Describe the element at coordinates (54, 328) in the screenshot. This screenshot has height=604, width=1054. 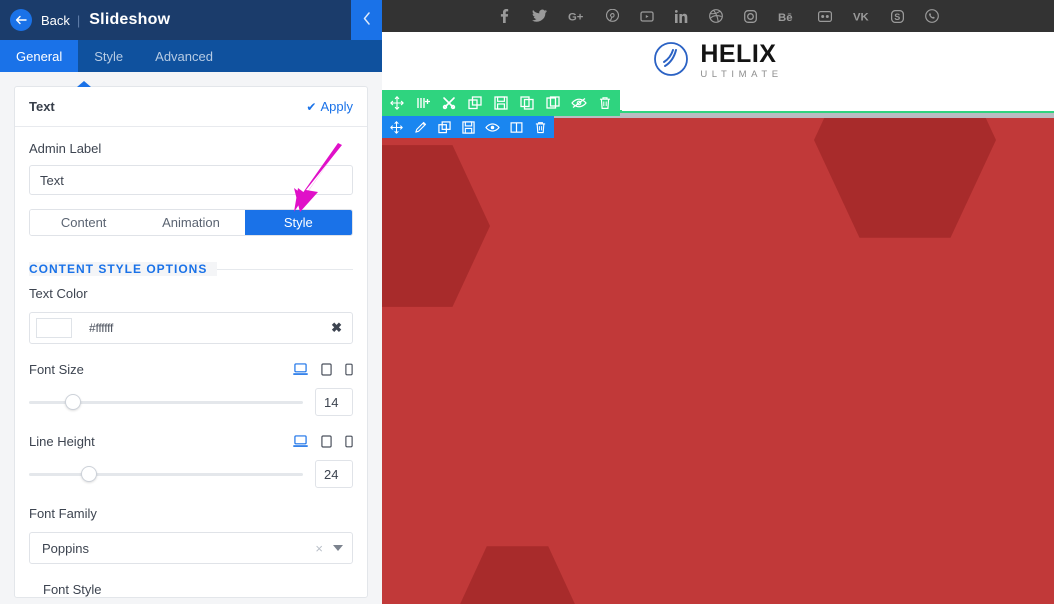
I see `color-swatch` at that location.